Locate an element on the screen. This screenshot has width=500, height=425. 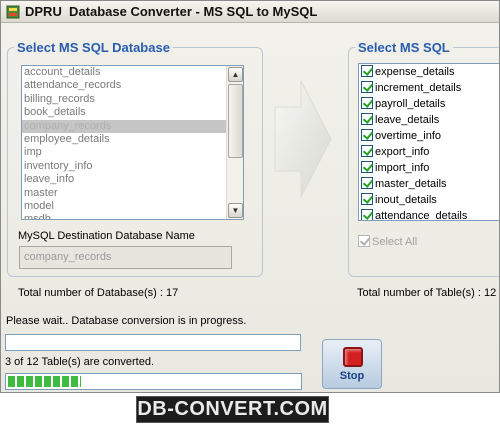
scroll-down-icon: ▼ is located at coordinates (235, 210).